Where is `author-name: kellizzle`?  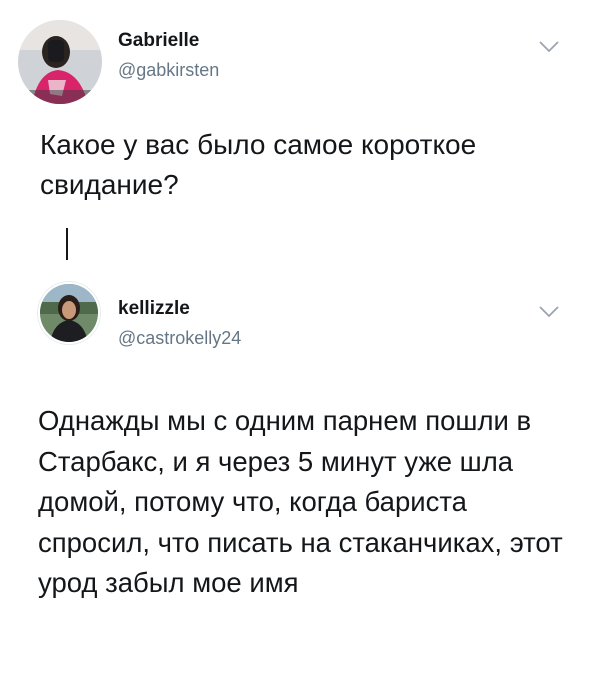
author-name: kellizzle is located at coordinates (154, 309).